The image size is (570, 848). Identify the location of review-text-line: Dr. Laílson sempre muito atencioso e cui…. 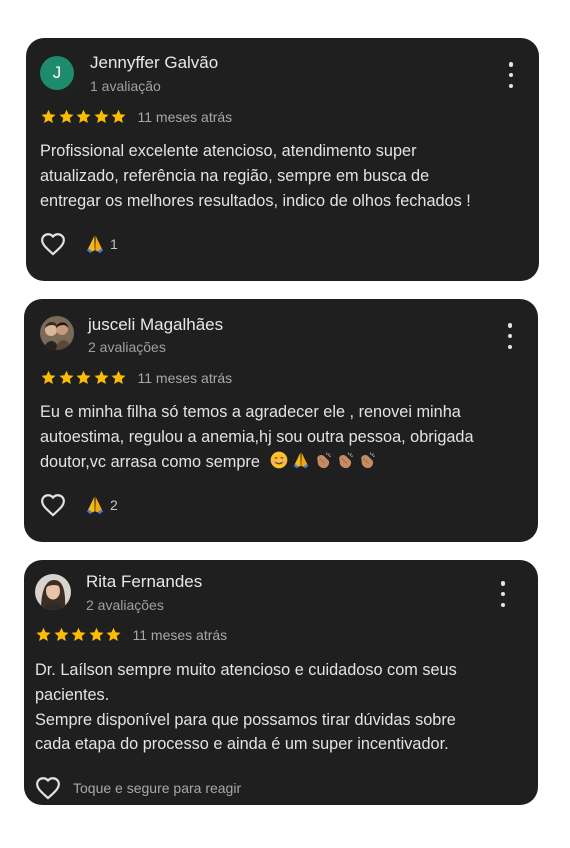
(246, 670).